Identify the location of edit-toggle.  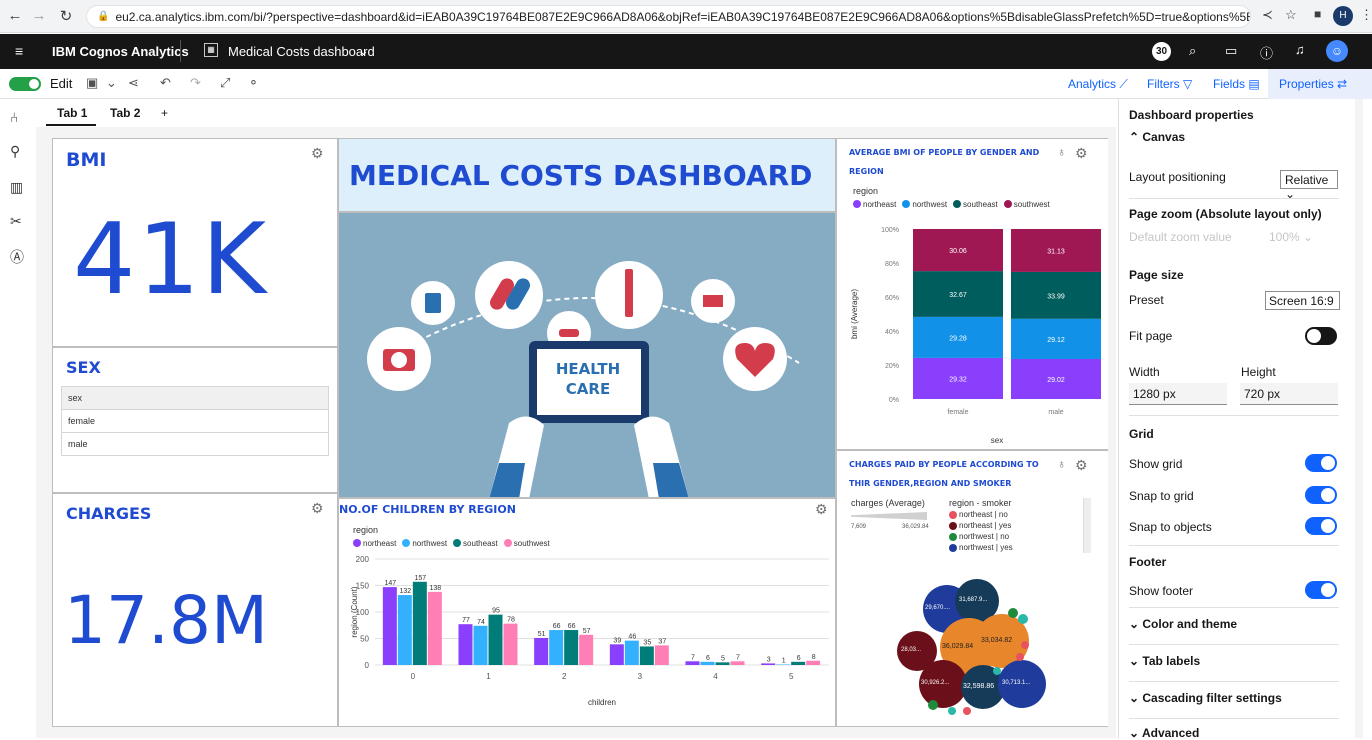
(25, 84).